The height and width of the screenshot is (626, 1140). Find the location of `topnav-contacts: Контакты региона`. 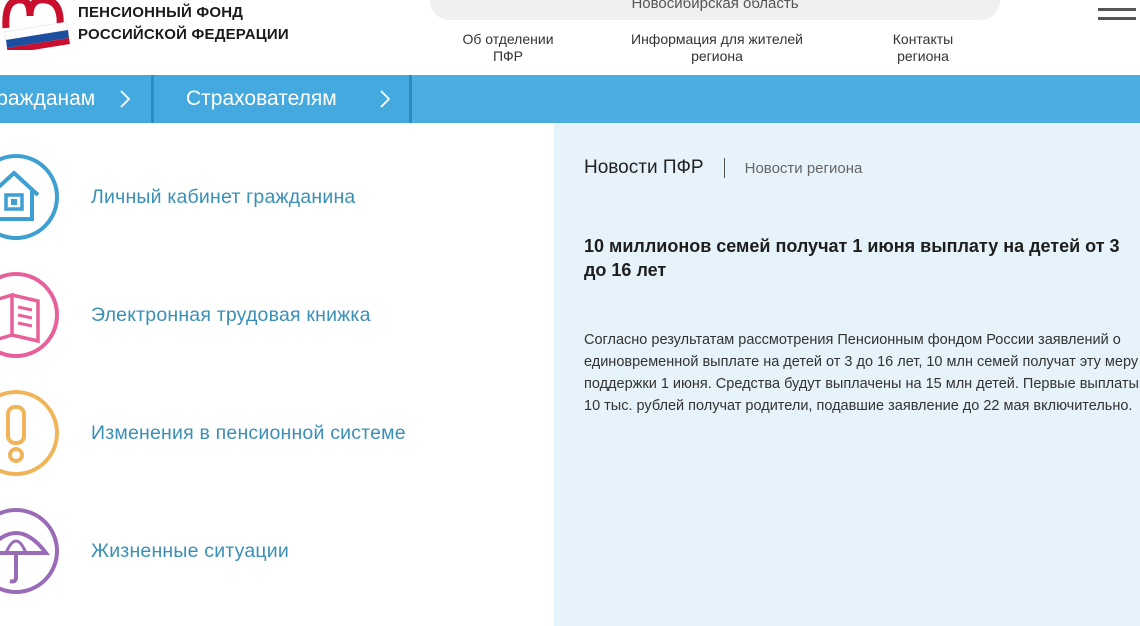

topnav-contacts: Контакты региона is located at coordinates (923, 48).